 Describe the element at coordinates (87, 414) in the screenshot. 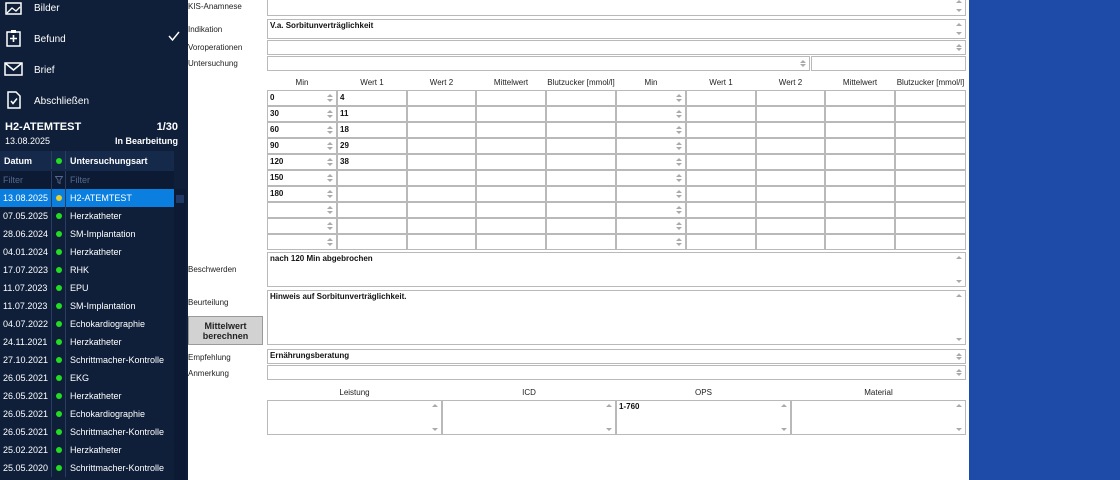

I see `table-row: 26.05.2021 Echokardiographie` at that location.